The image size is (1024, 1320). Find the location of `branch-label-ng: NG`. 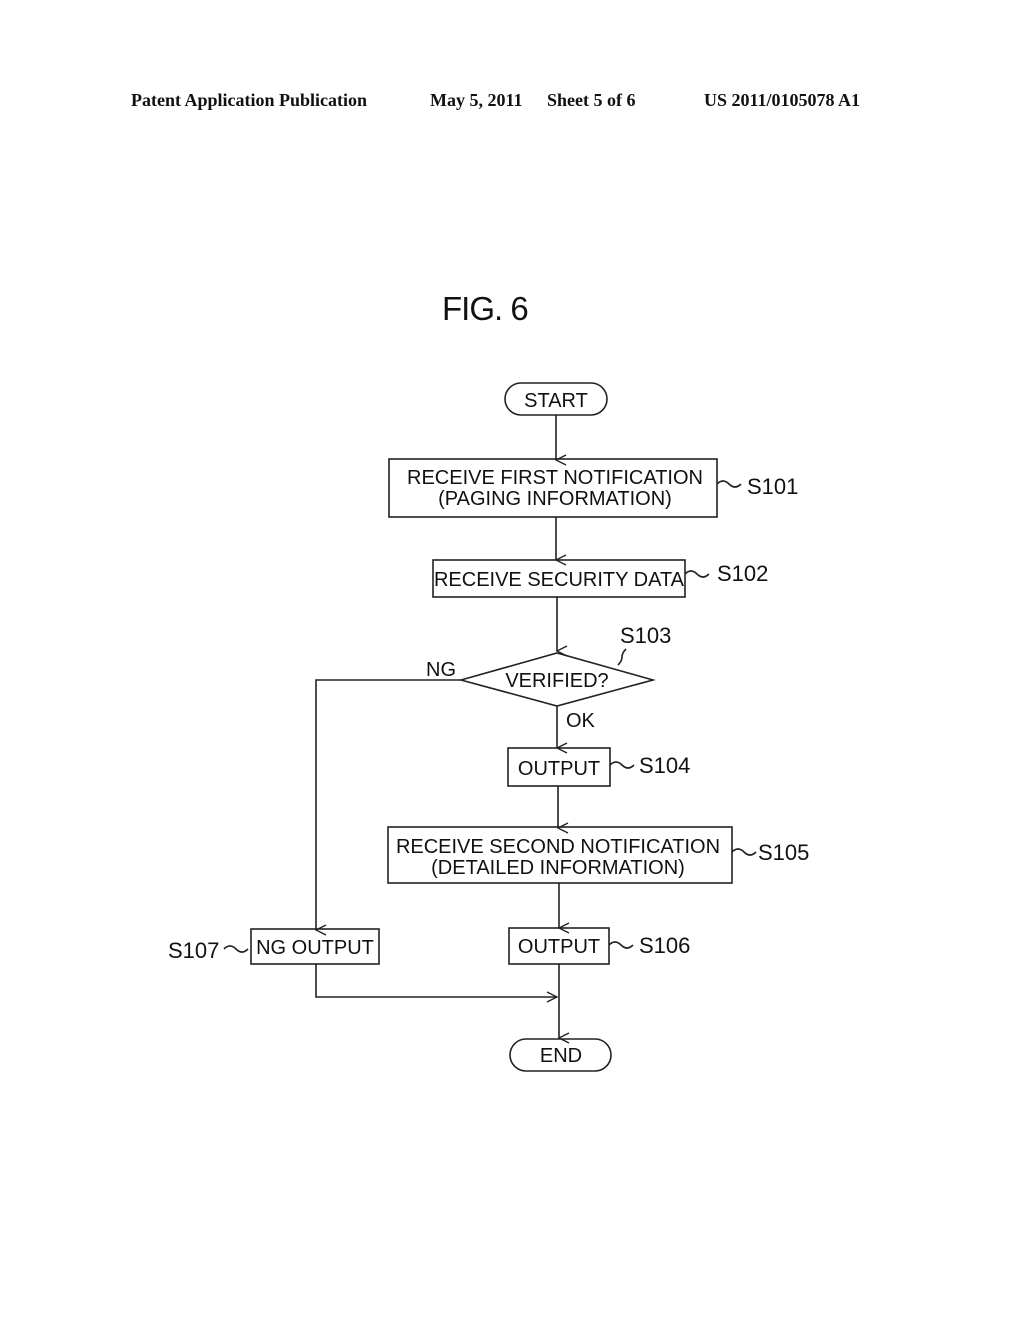

branch-label-ng: NG is located at coordinates (441, 670).